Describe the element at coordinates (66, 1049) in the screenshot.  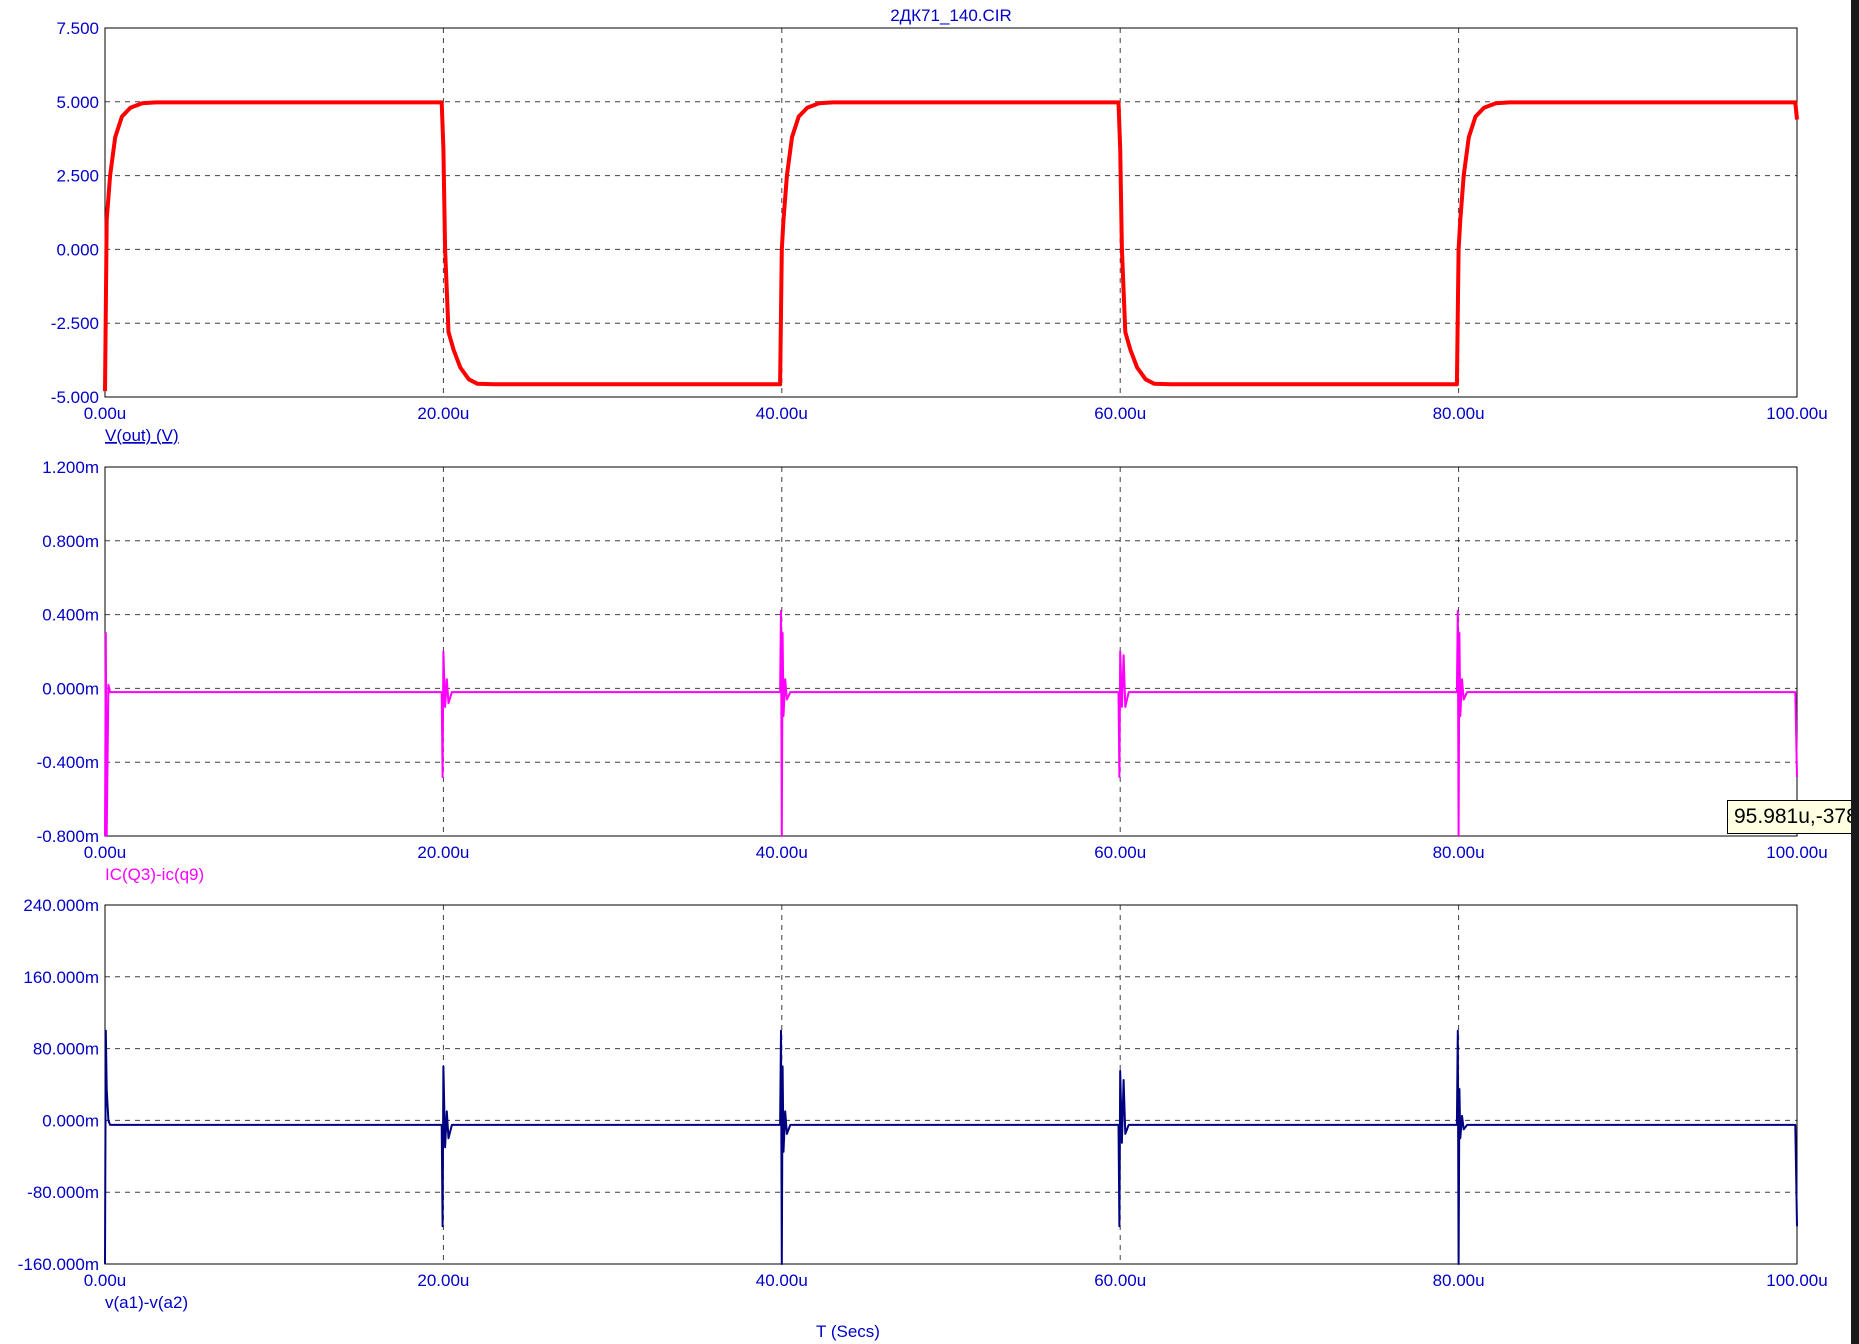
I see `y-tick-label: 80.000m` at that location.